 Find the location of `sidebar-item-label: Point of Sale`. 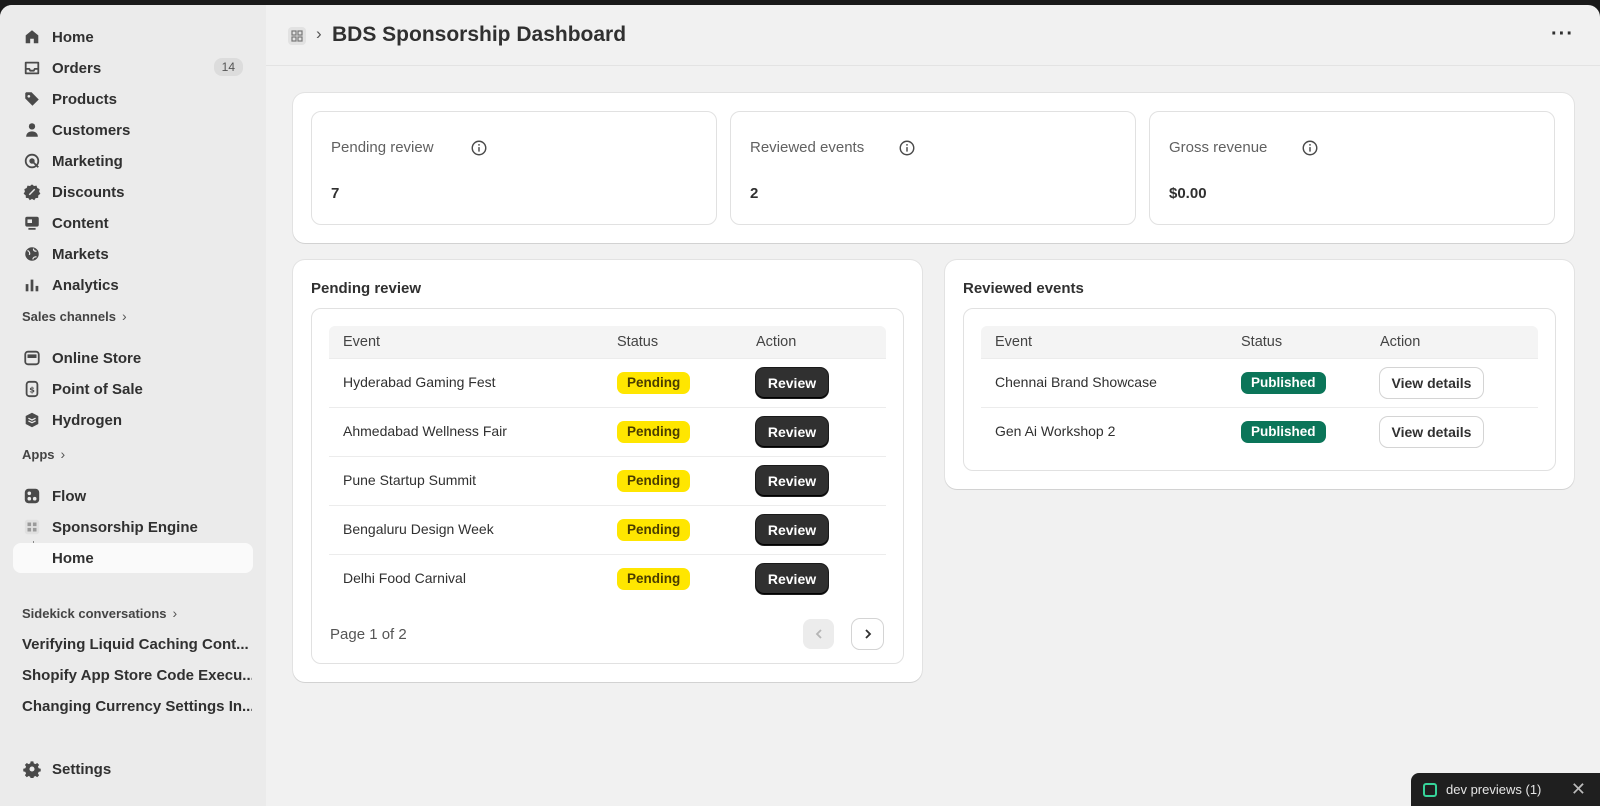

sidebar-item-label: Point of Sale is located at coordinates (97, 389).